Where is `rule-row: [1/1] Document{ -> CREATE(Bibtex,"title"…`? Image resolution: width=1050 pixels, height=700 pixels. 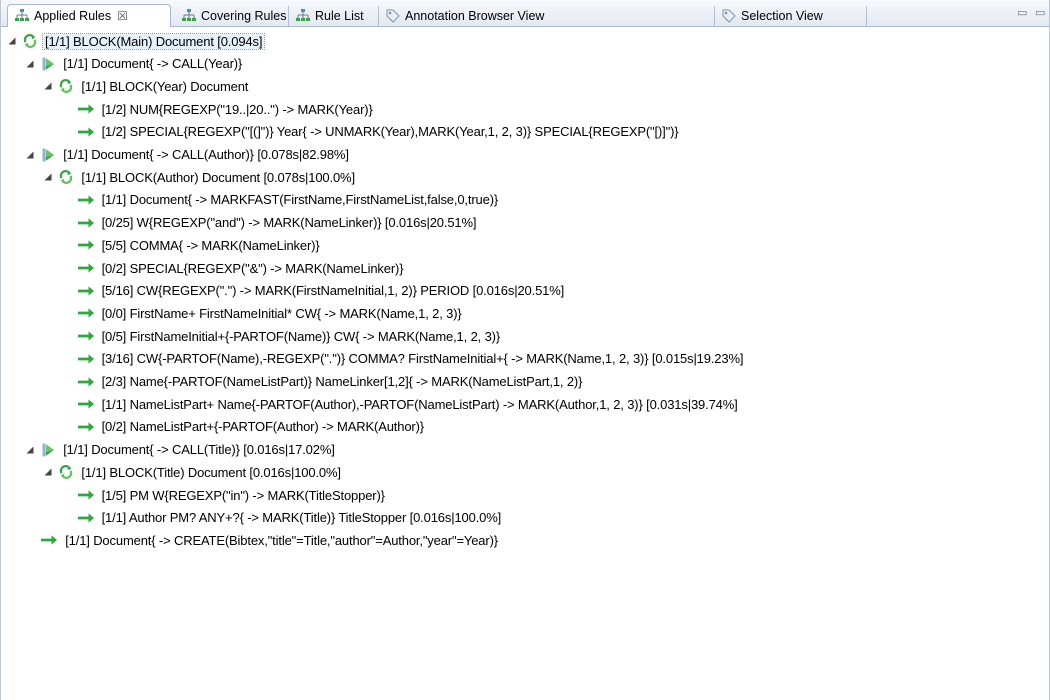
rule-row: [1/1] Document{ -> CREATE(Bibtex,"title"… is located at coordinates (270, 540).